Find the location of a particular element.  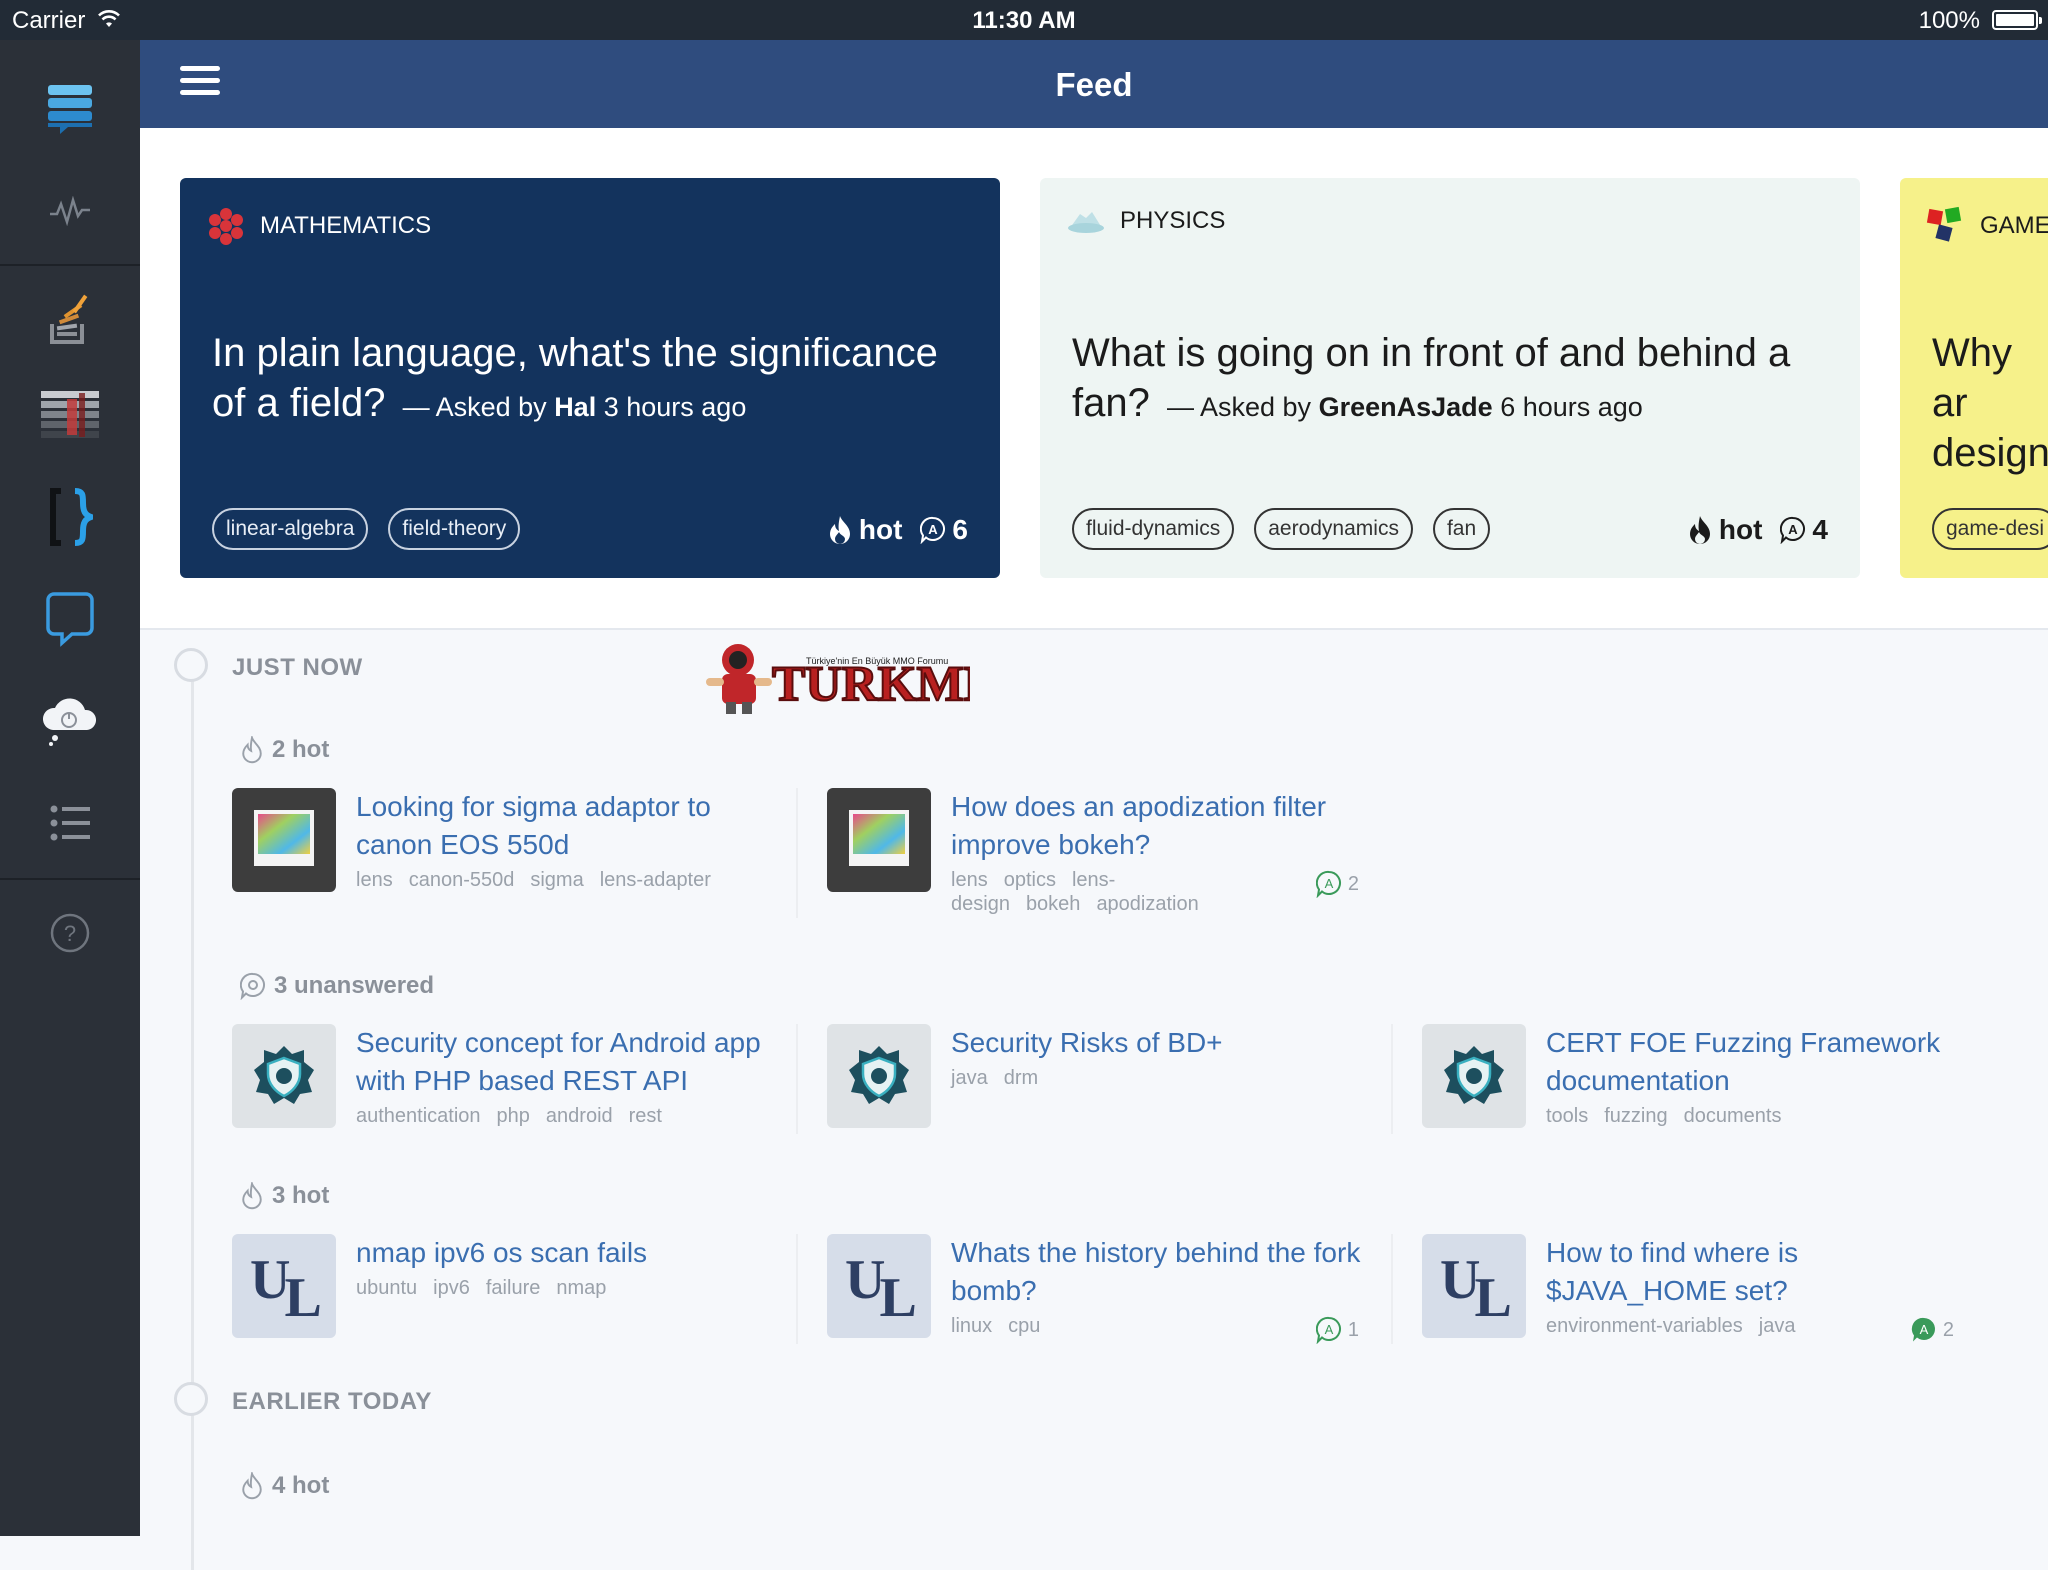

sidebar-item-code is located at coordinates (70, 517).